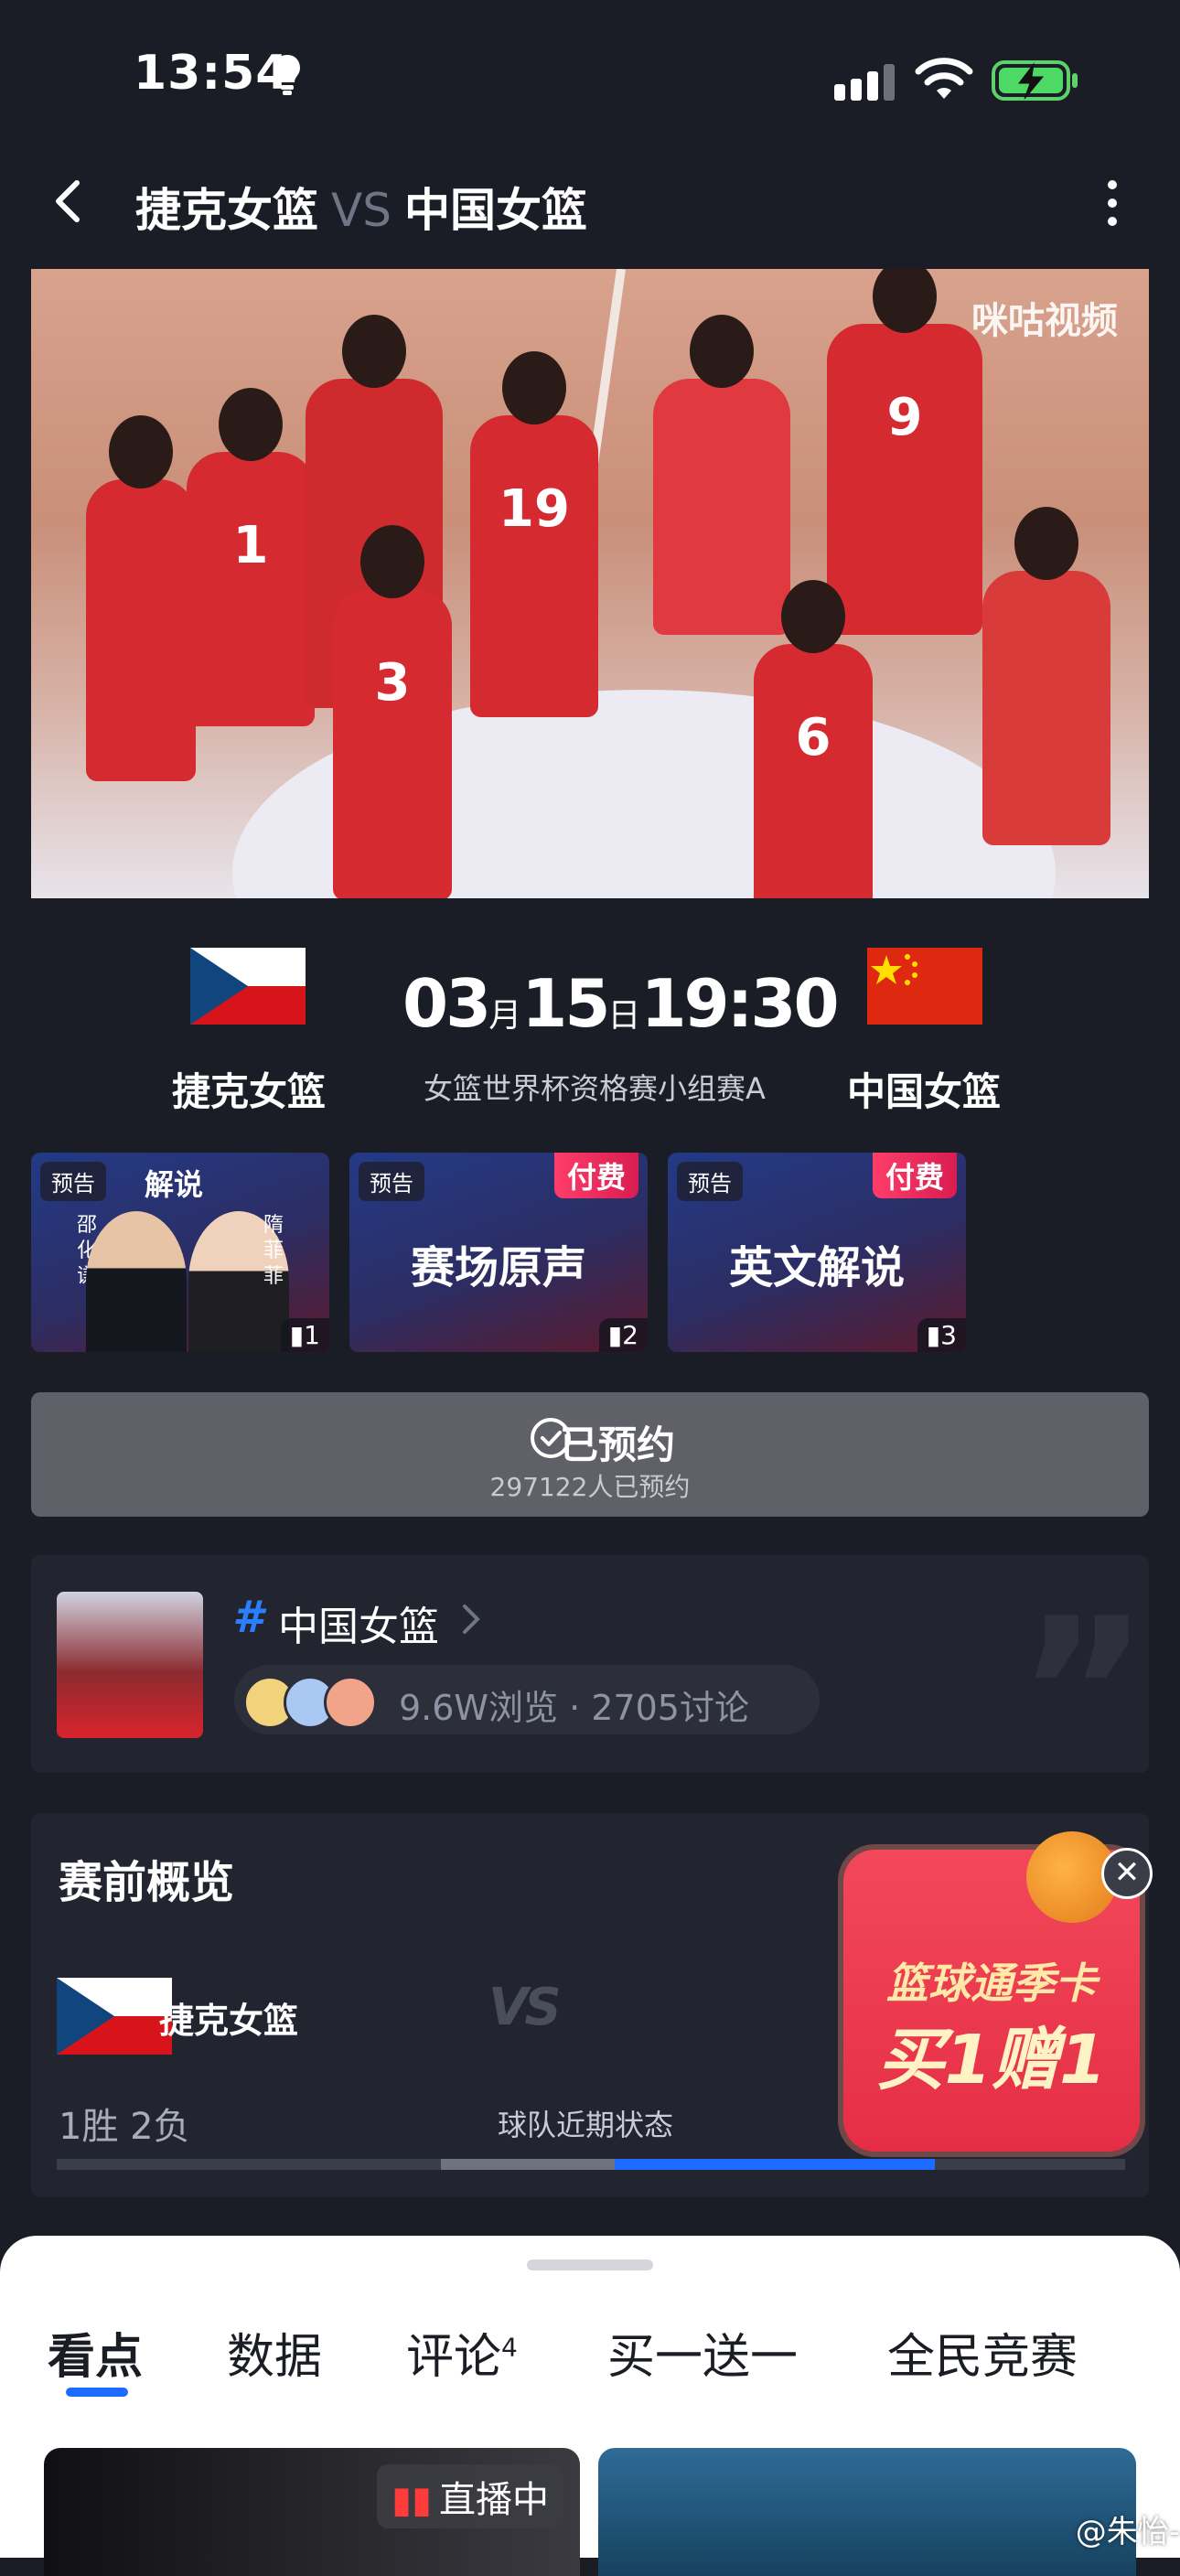 The image size is (1180, 2576). Describe the element at coordinates (446, 1004) in the screenshot. I see `match-month: 03` at that location.